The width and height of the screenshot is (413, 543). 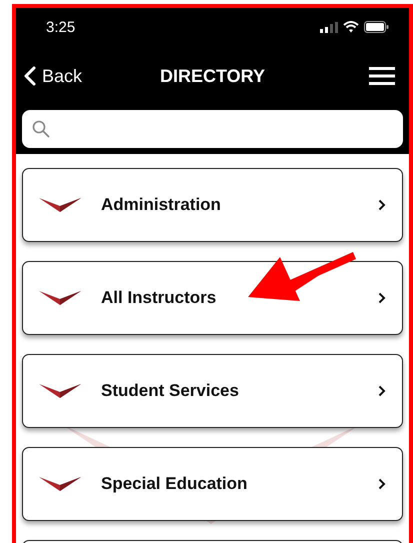 What do you see at coordinates (30, 76) in the screenshot?
I see `back-chevron-icon` at bounding box center [30, 76].